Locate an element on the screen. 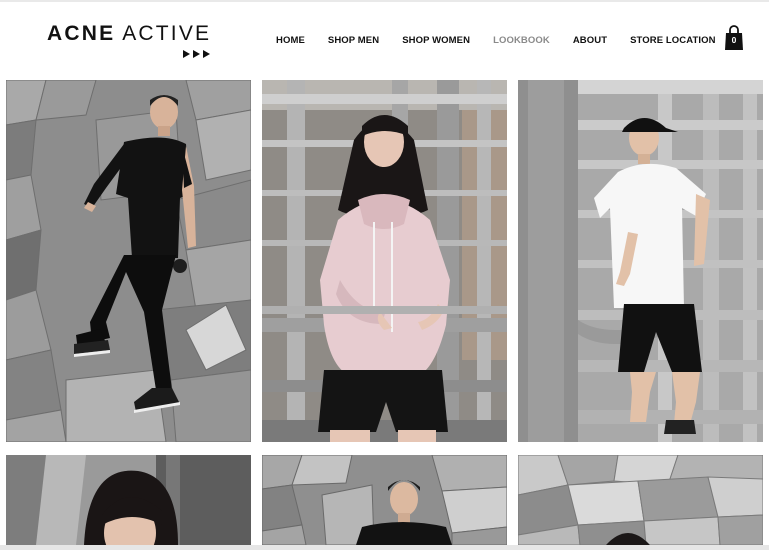  photo-geometric-wall is located at coordinates (640, 500).